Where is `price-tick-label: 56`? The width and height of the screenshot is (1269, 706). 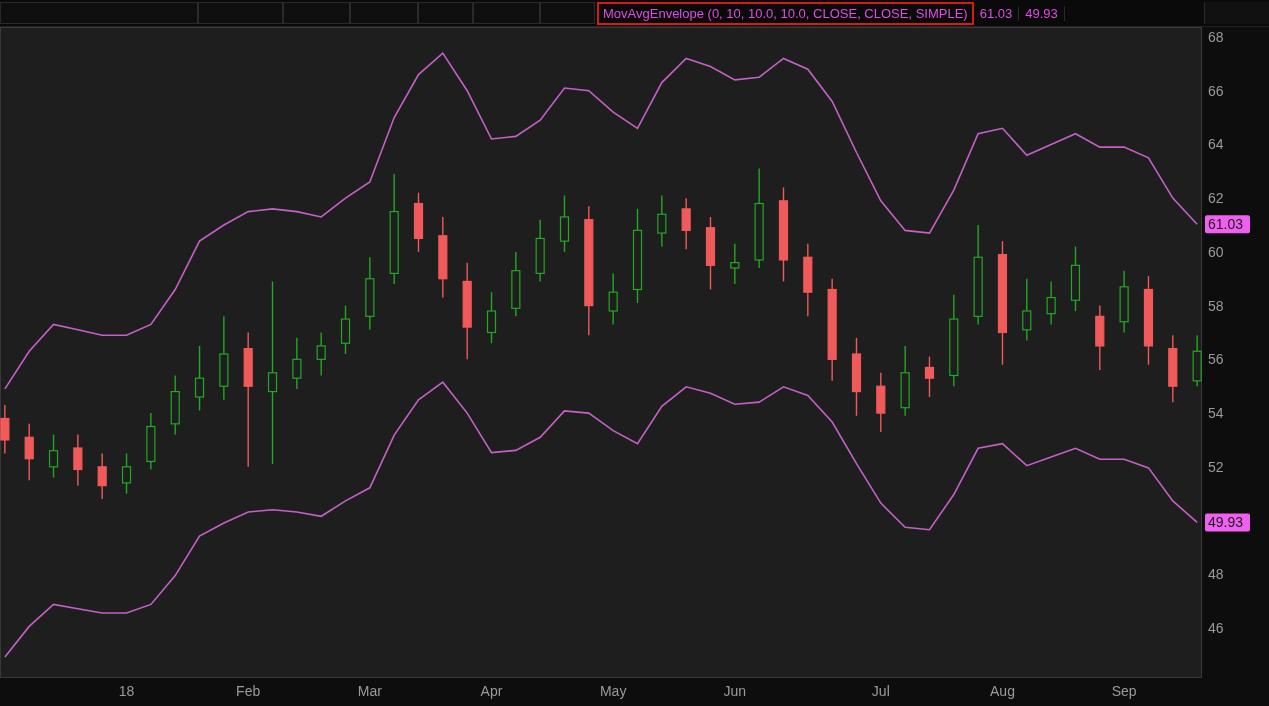
price-tick-label: 56 is located at coordinates (1216, 359).